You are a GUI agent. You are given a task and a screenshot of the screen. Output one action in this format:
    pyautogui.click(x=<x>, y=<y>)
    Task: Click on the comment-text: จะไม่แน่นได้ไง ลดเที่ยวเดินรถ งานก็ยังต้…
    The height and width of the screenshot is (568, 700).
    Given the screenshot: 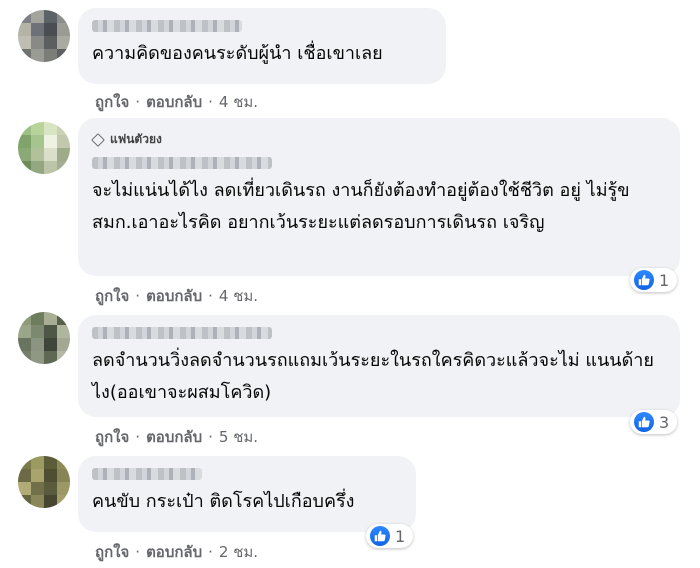 What is the action you would take?
    pyautogui.click(x=361, y=206)
    